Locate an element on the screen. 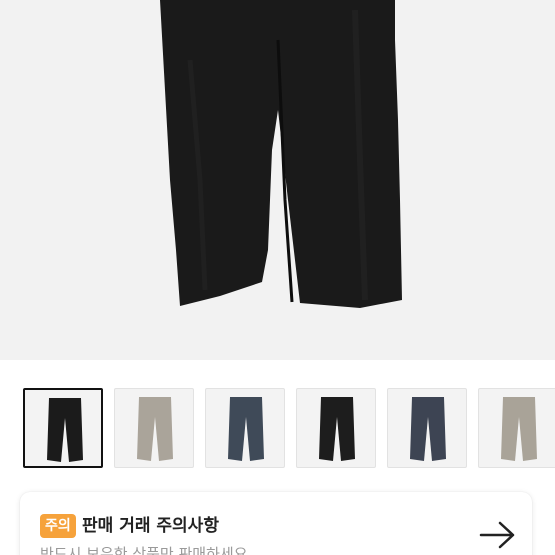 Image resolution: width=555 pixels, height=555 pixels. thumbnail-strip is located at coordinates (277, 429).